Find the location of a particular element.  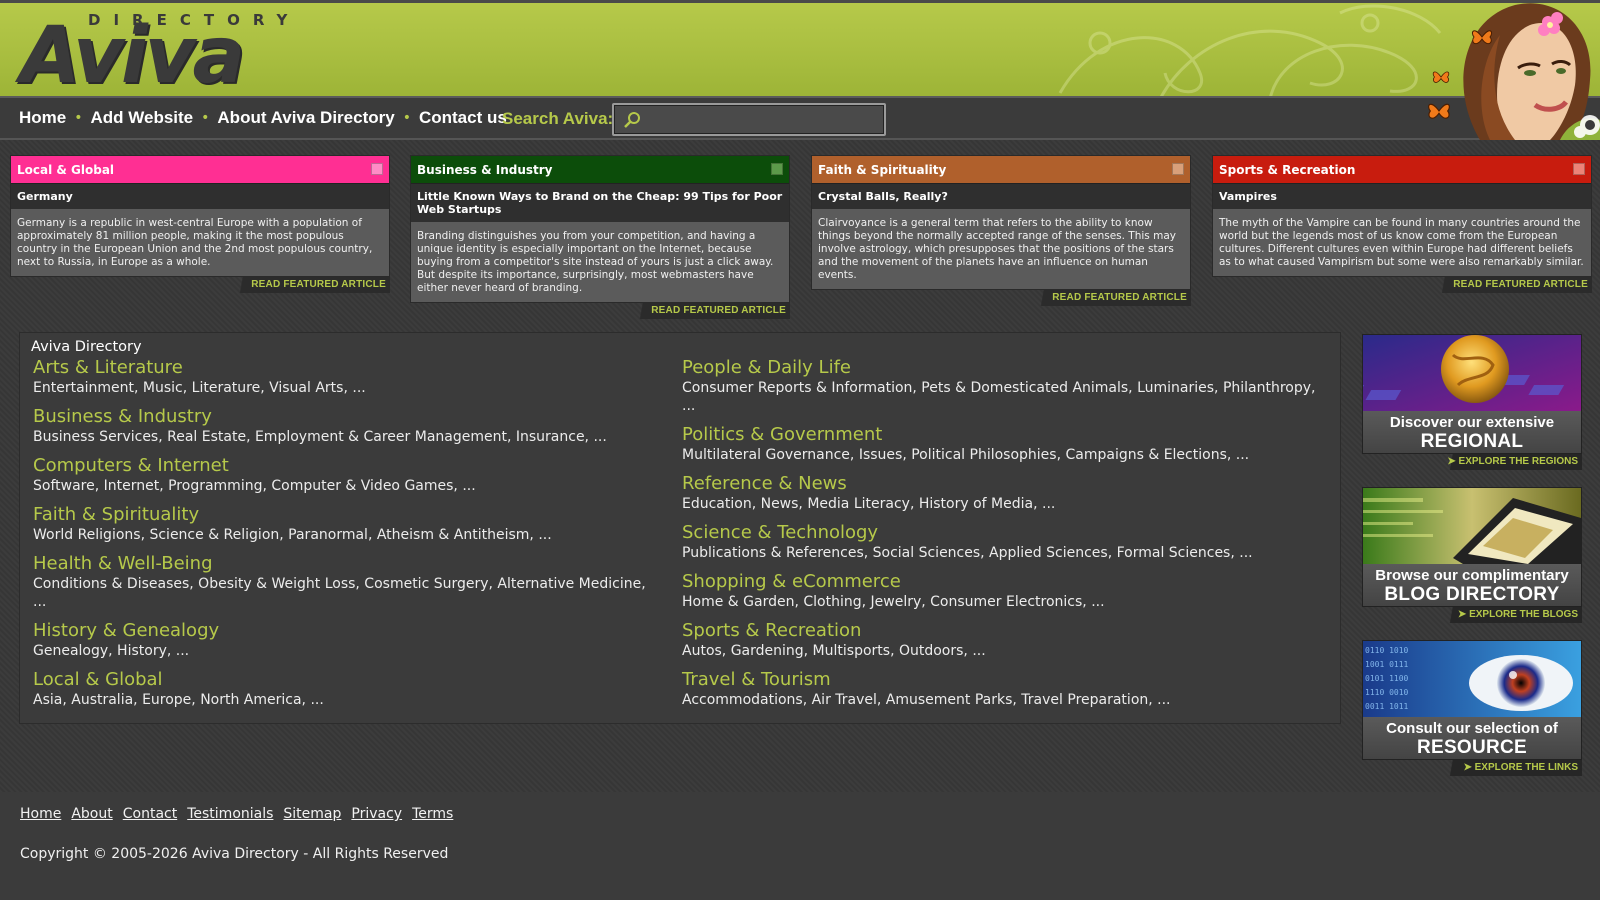

footer-contact-link: Contact is located at coordinates (150, 814).